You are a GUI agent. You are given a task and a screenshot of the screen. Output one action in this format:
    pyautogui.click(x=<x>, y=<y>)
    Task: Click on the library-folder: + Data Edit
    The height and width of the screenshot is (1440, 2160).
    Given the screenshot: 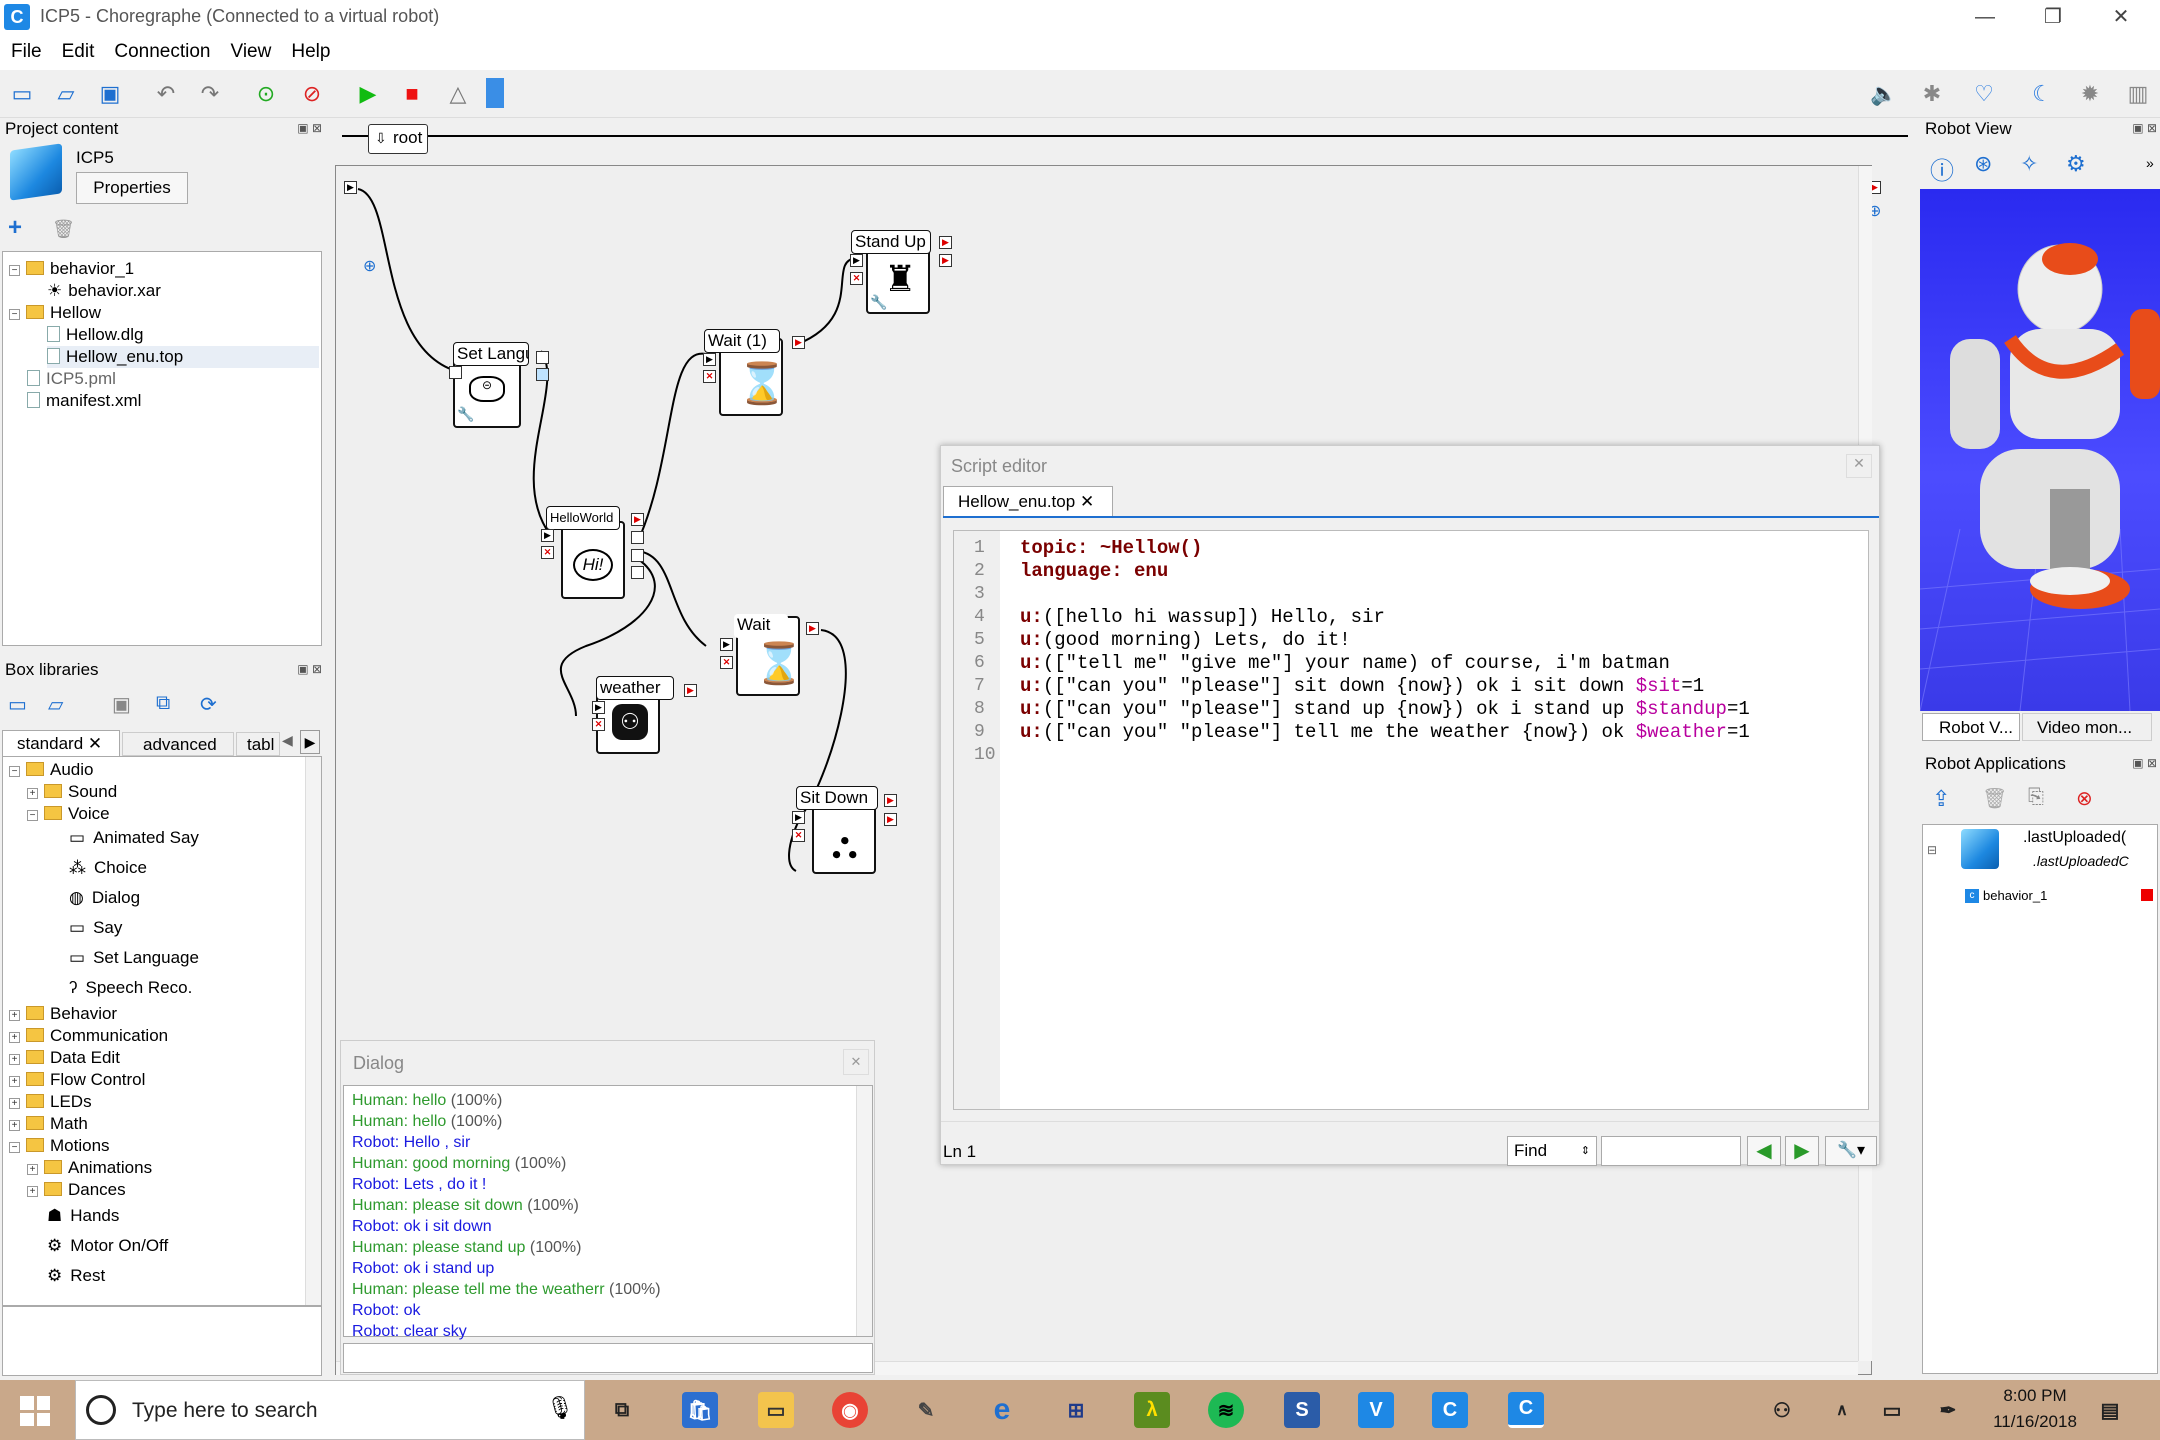 What is the action you would take?
    pyautogui.click(x=64, y=1058)
    